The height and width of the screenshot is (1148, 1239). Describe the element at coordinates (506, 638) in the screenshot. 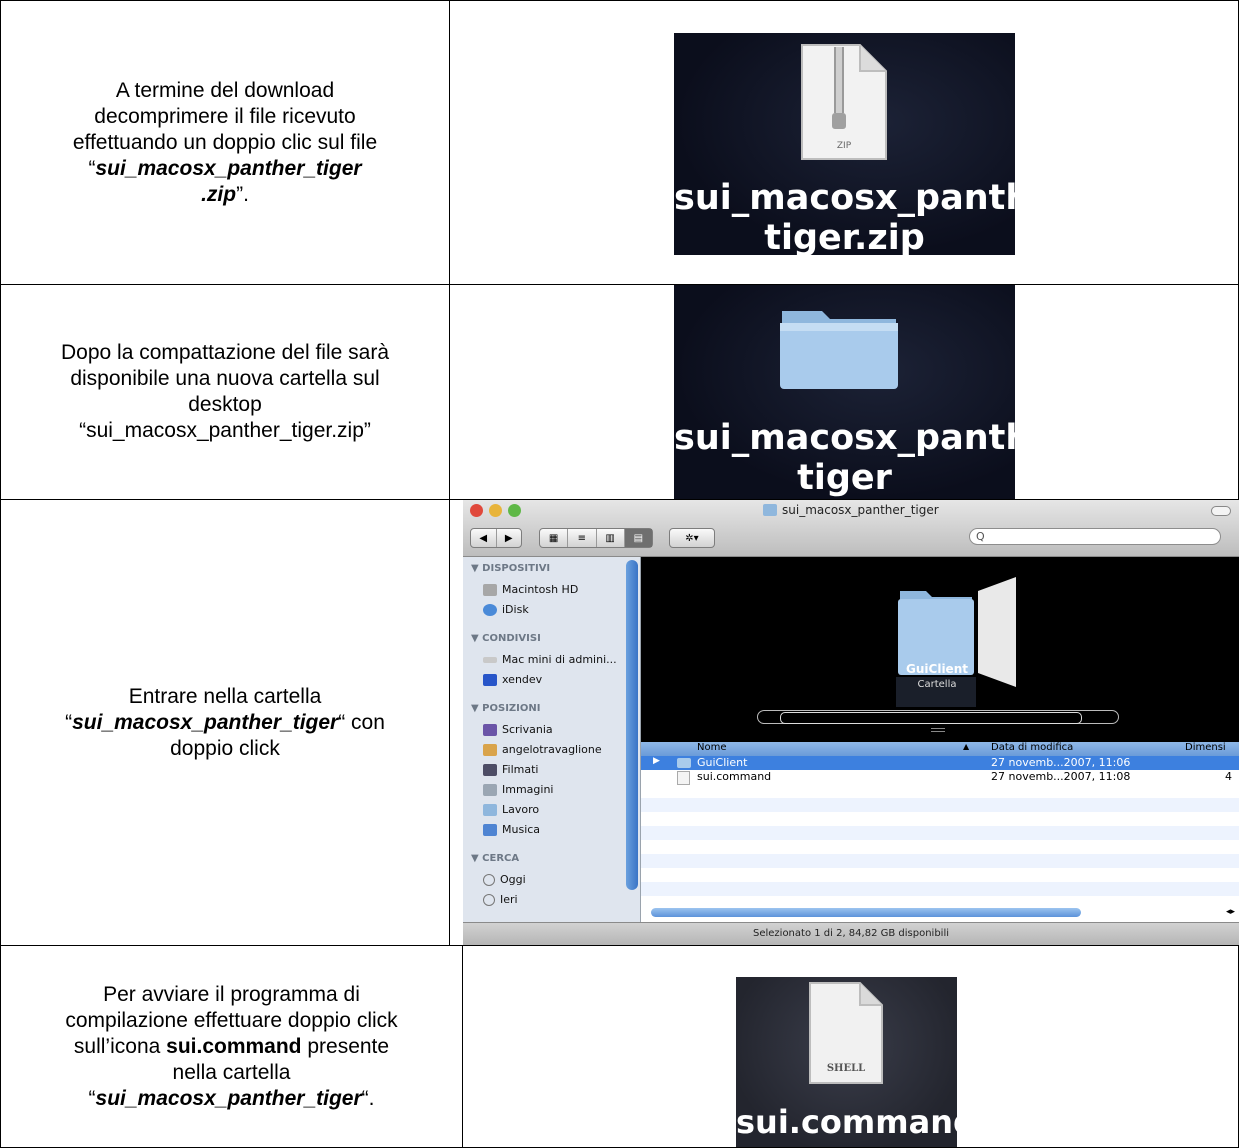

I see `sidebar-header-shared: ▼ CONDIVISI` at that location.